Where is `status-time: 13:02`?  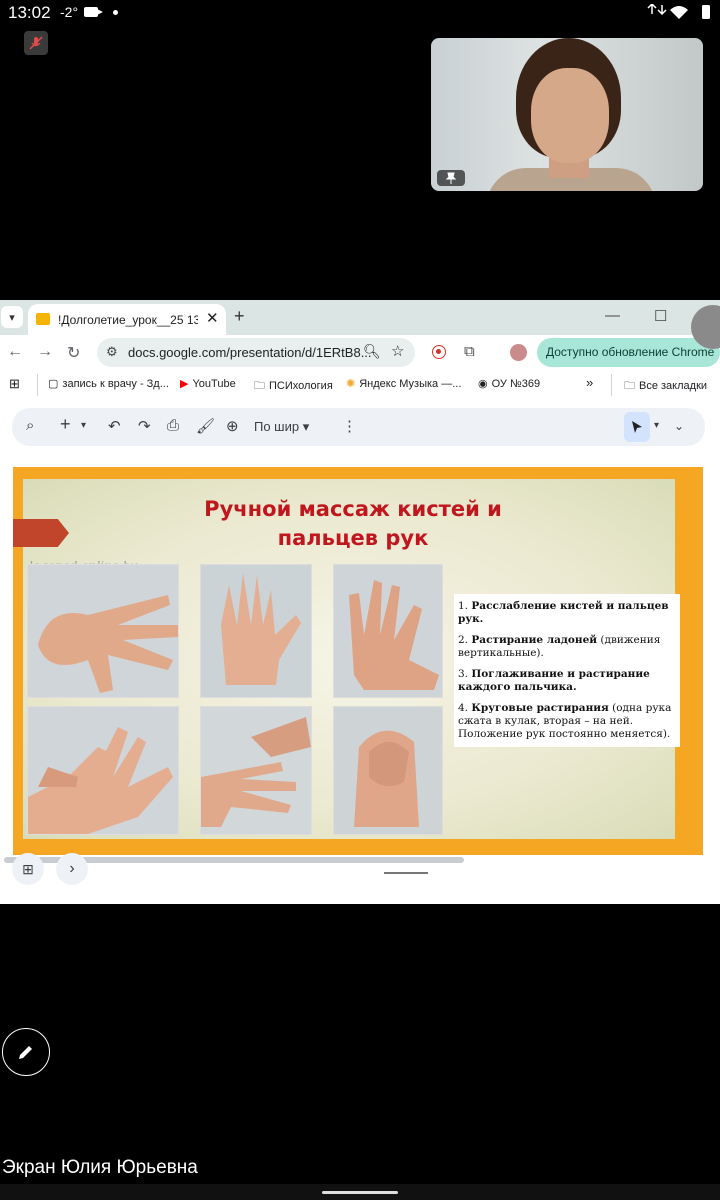 status-time: 13:02 is located at coordinates (29, 12).